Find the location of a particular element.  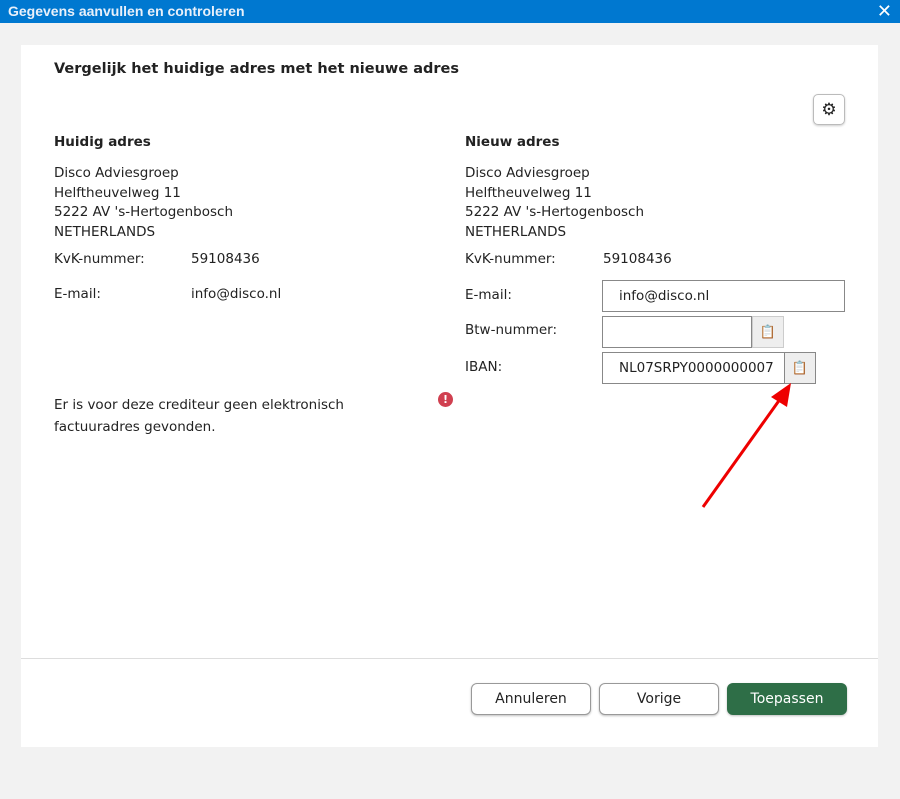

gear-icon: ⚙ is located at coordinates (829, 109).